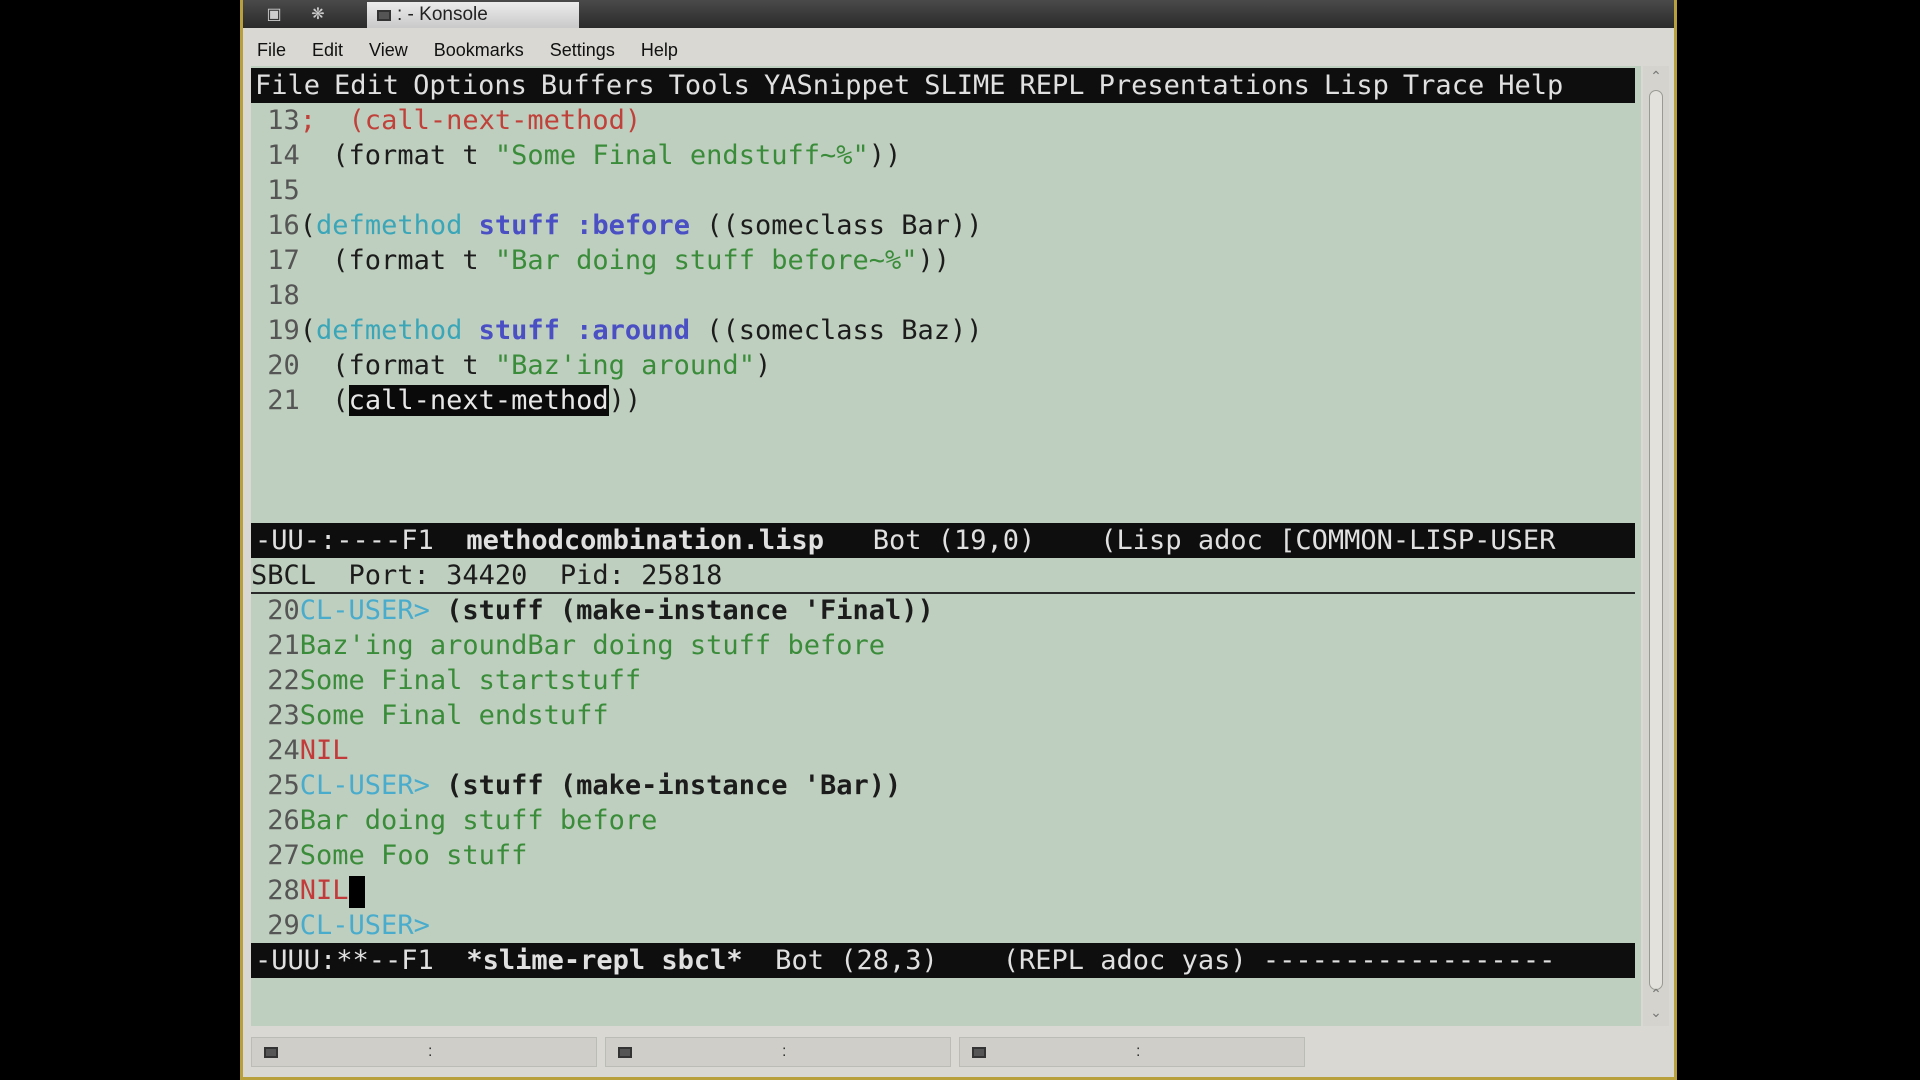 This screenshot has height=1080, width=1920. I want to click on emacs-menu-help: Help, so click(1530, 85).